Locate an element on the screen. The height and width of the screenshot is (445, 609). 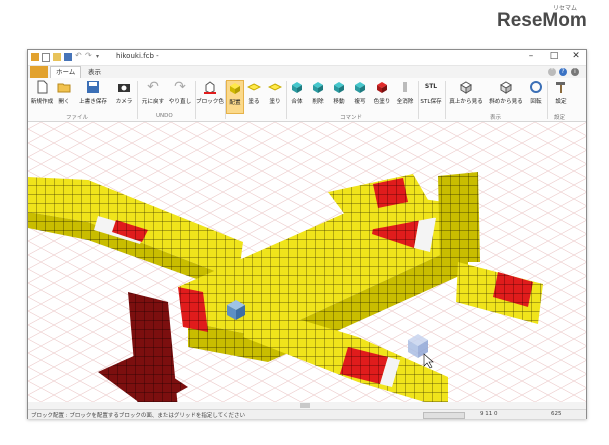
logo-ruby: リセマム is located at coordinates (565, 9).